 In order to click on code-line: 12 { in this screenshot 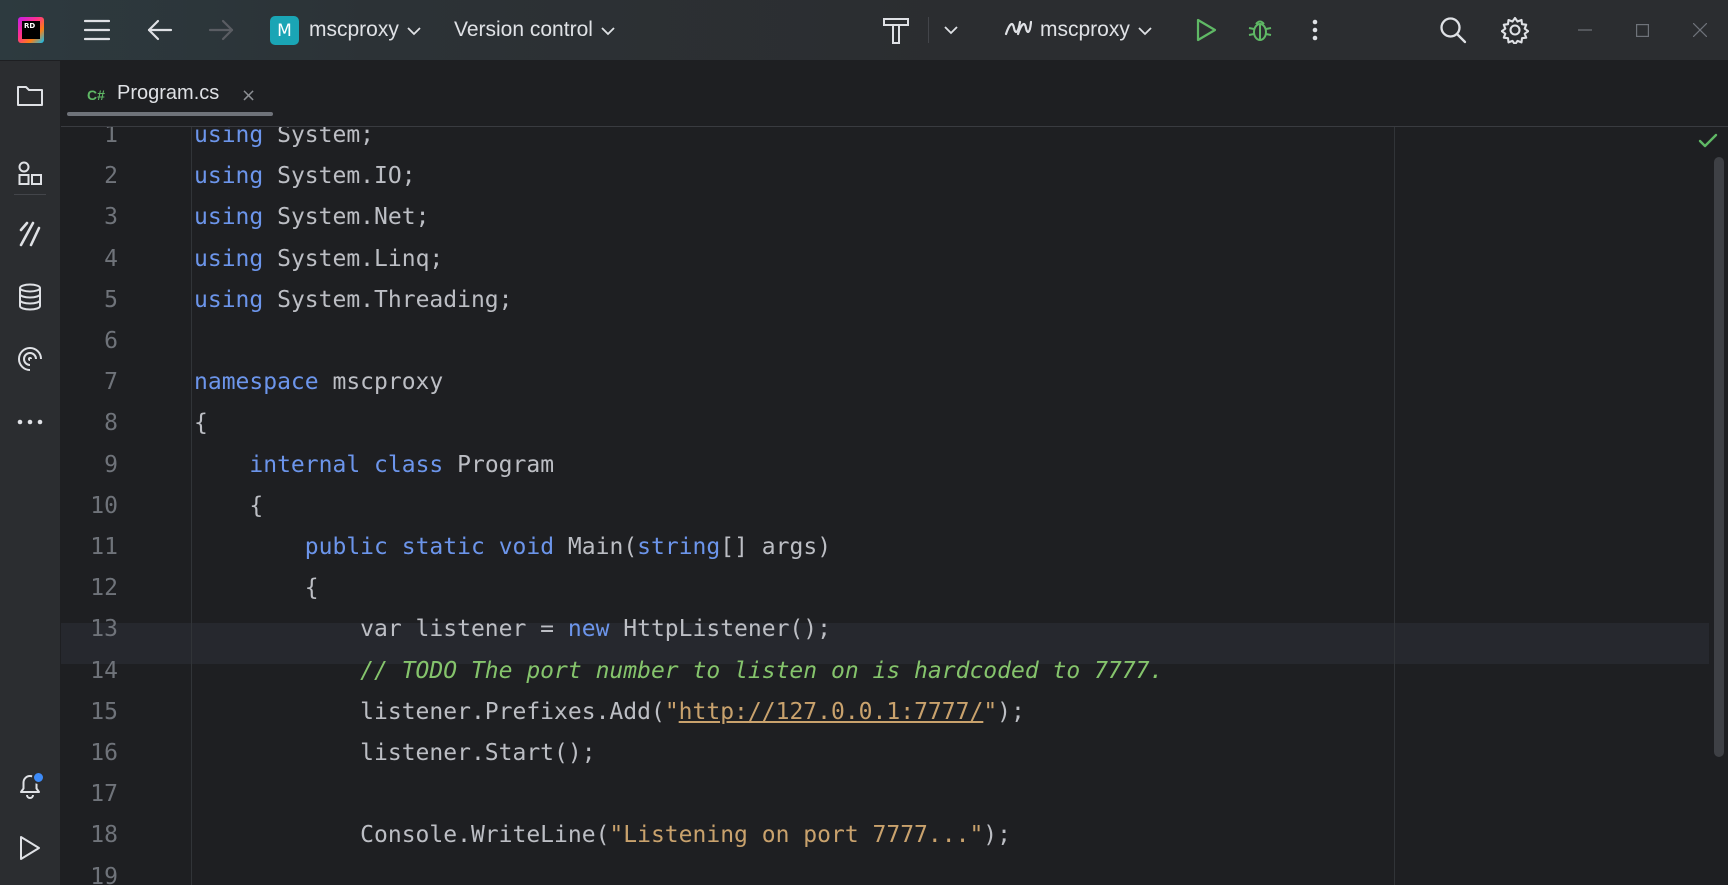, I will do `click(881, 588)`.